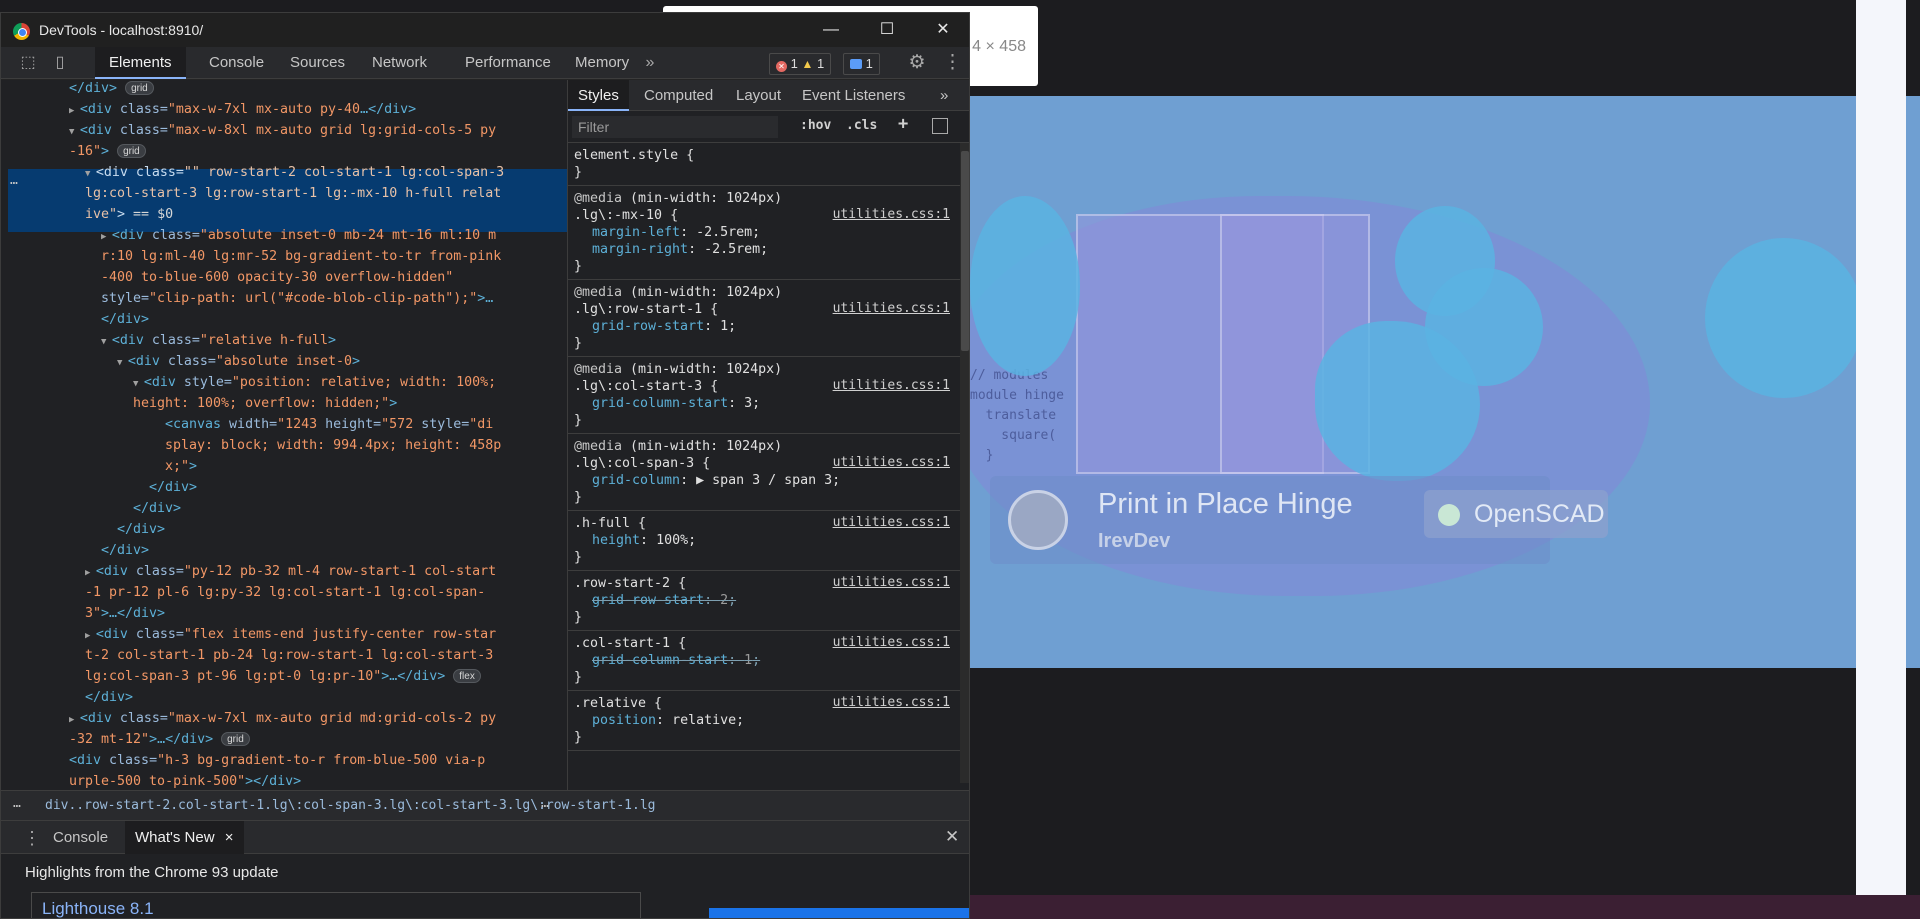 The height and width of the screenshot is (919, 1920). I want to click on lighthouse-card: Lighthouse 8.1, so click(336, 905).